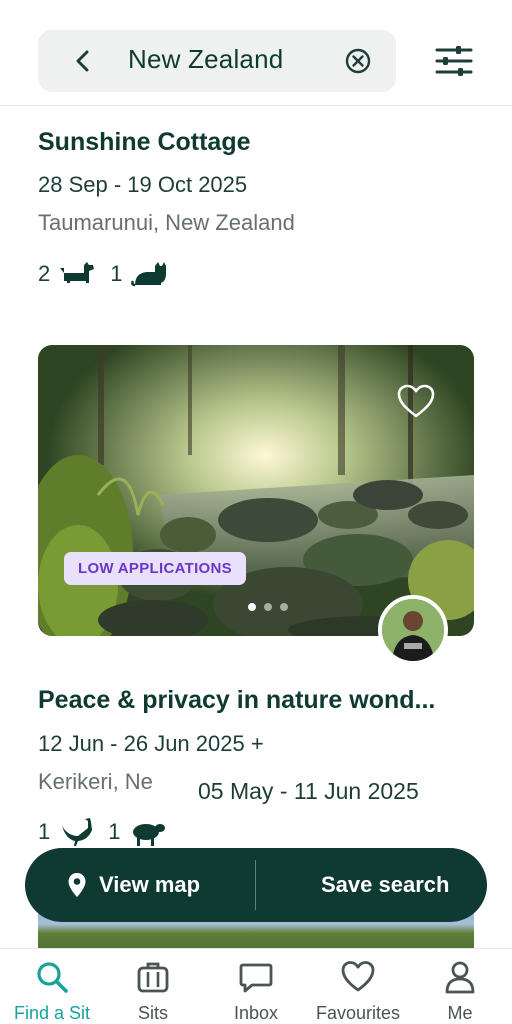 This screenshot has width=512, height=1024. Describe the element at coordinates (358, 1013) in the screenshot. I see `nav-label: Favourites` at that location.